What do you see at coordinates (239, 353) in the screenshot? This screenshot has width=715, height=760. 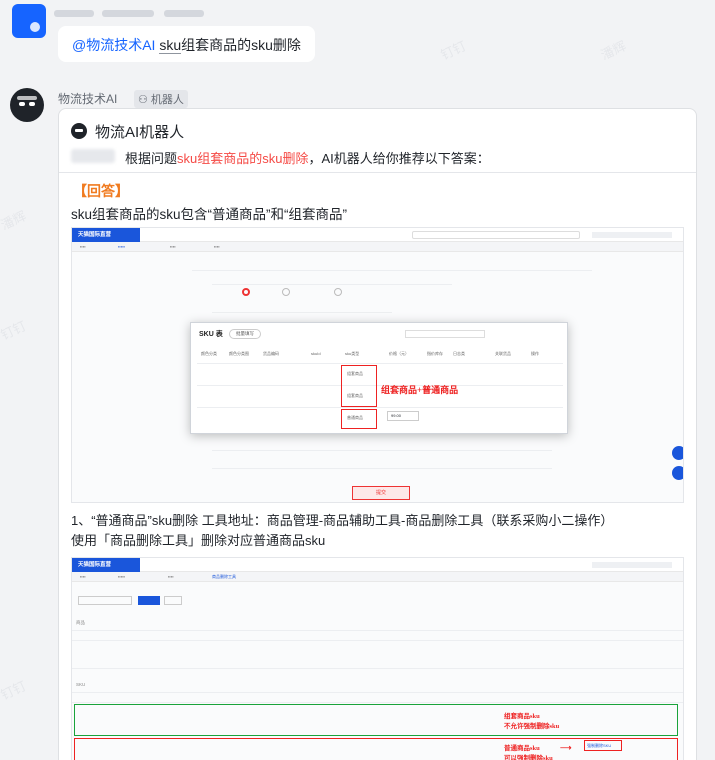 I see `col-header: 颜色分类图` at bounding box center [239, 353].